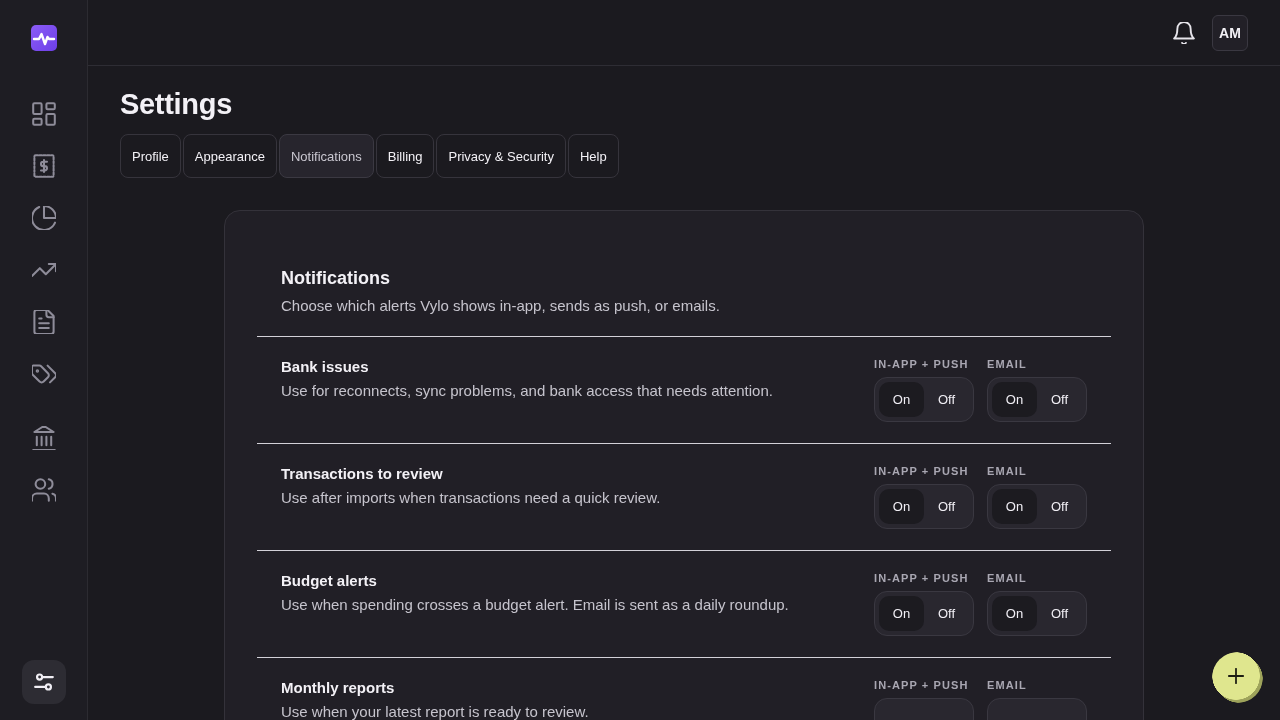 The image size is (1280, 720). What do you see at coordinates (326, 156) in the screenshot?
I see `settings-tab: Notifications` at bounding box center [326, 156].